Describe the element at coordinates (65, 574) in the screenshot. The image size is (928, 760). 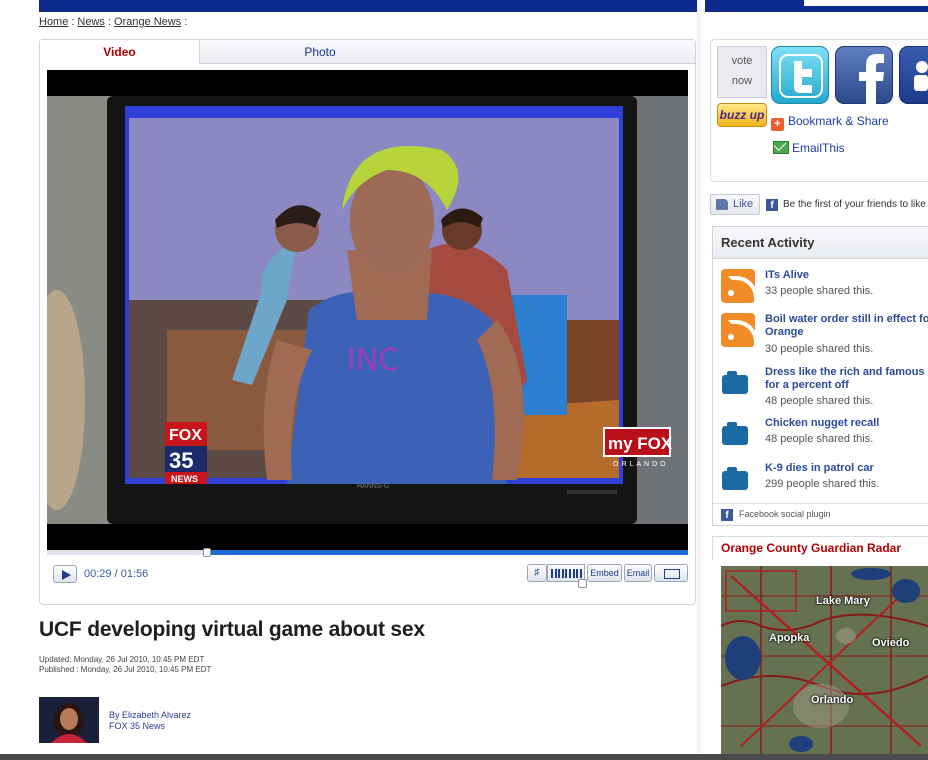
I see `play-button` at that location.